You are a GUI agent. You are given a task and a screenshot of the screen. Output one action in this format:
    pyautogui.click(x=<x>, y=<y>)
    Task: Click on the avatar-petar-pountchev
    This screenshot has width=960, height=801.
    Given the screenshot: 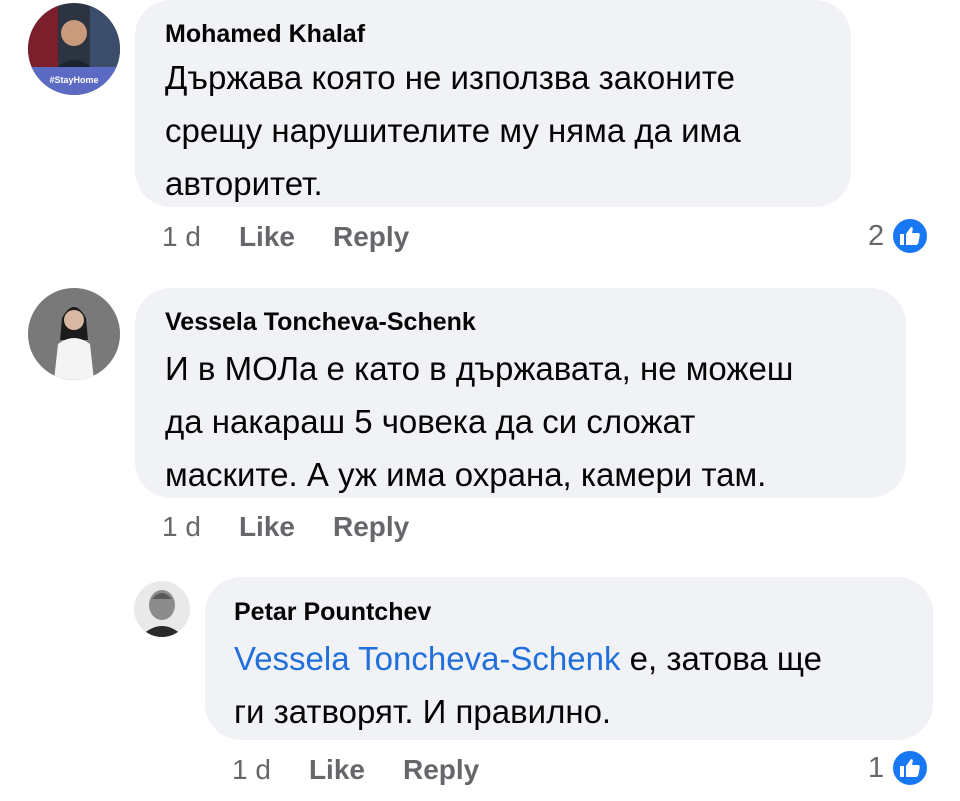 What is the action you would take?
    pyautogui.click(x=162, y=609)
    